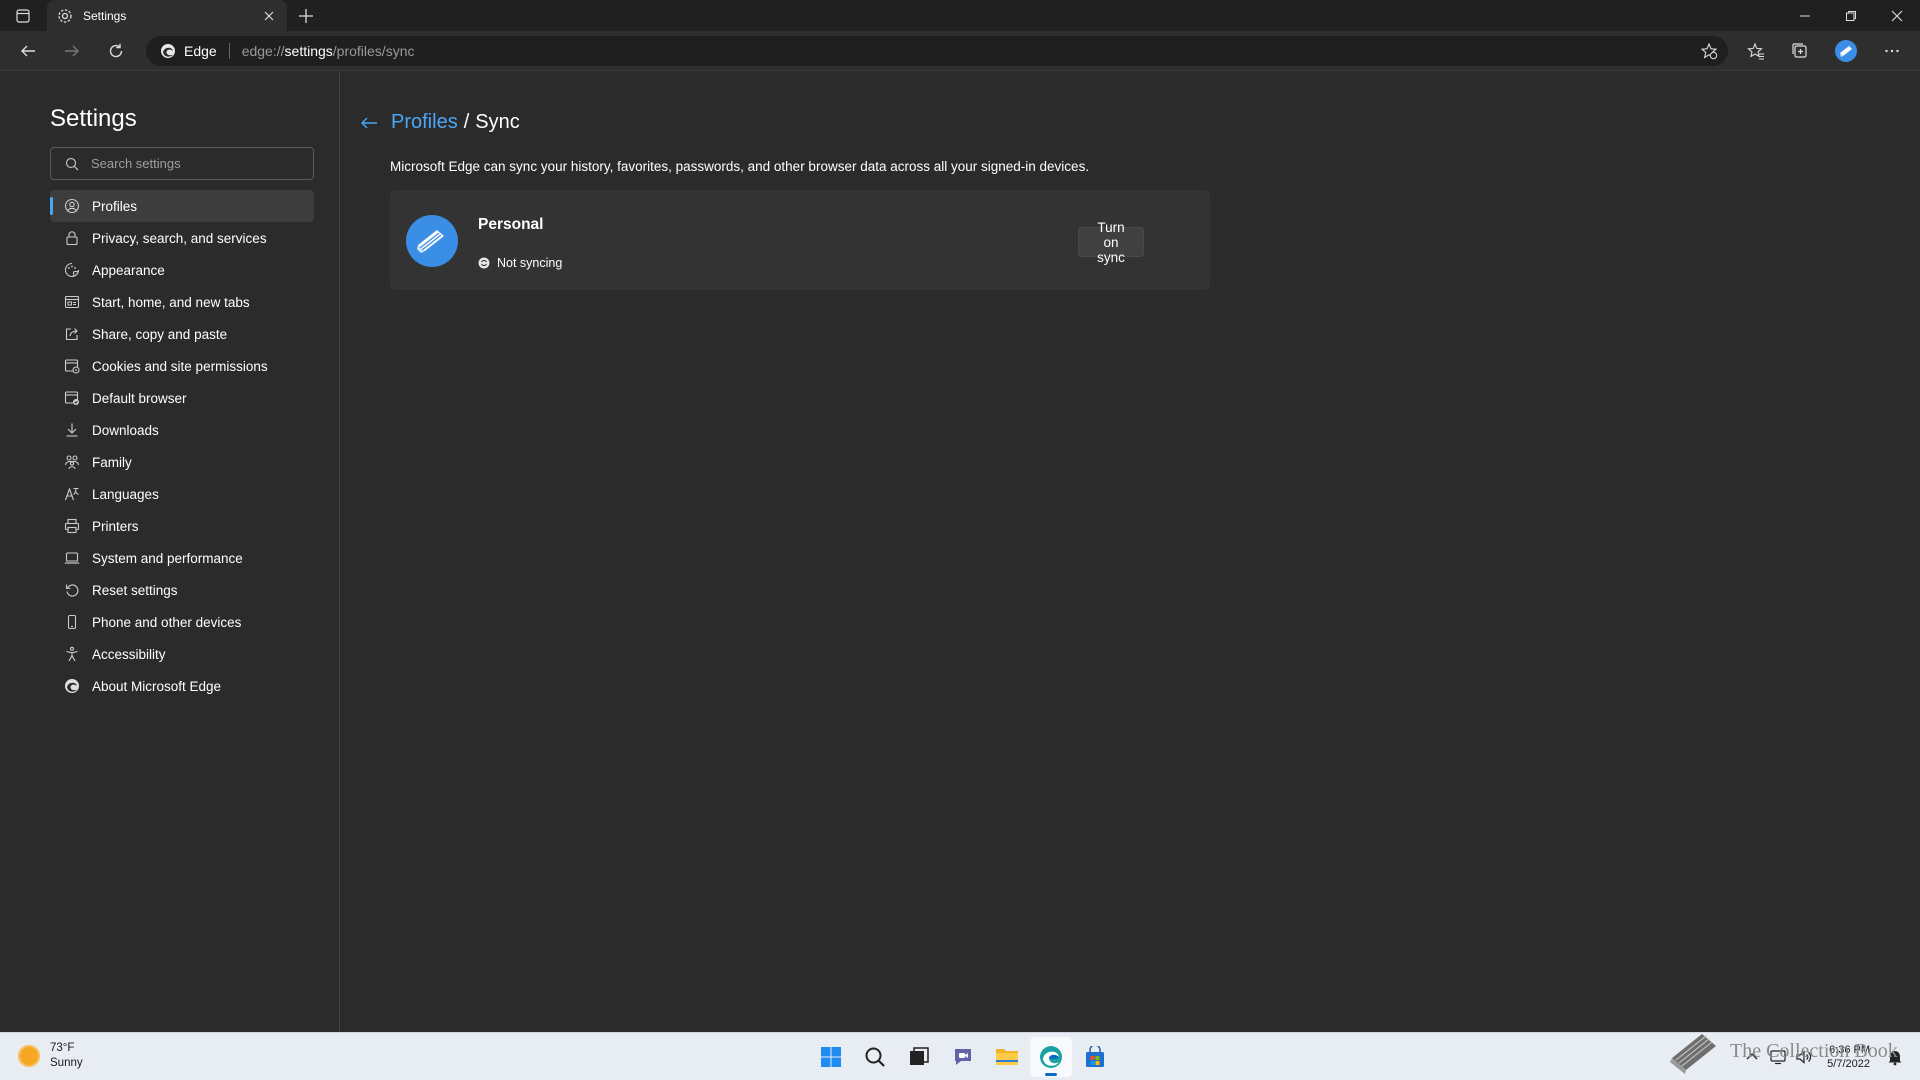  I want to click on url-path: /profiles/sync, so click(373, 51).